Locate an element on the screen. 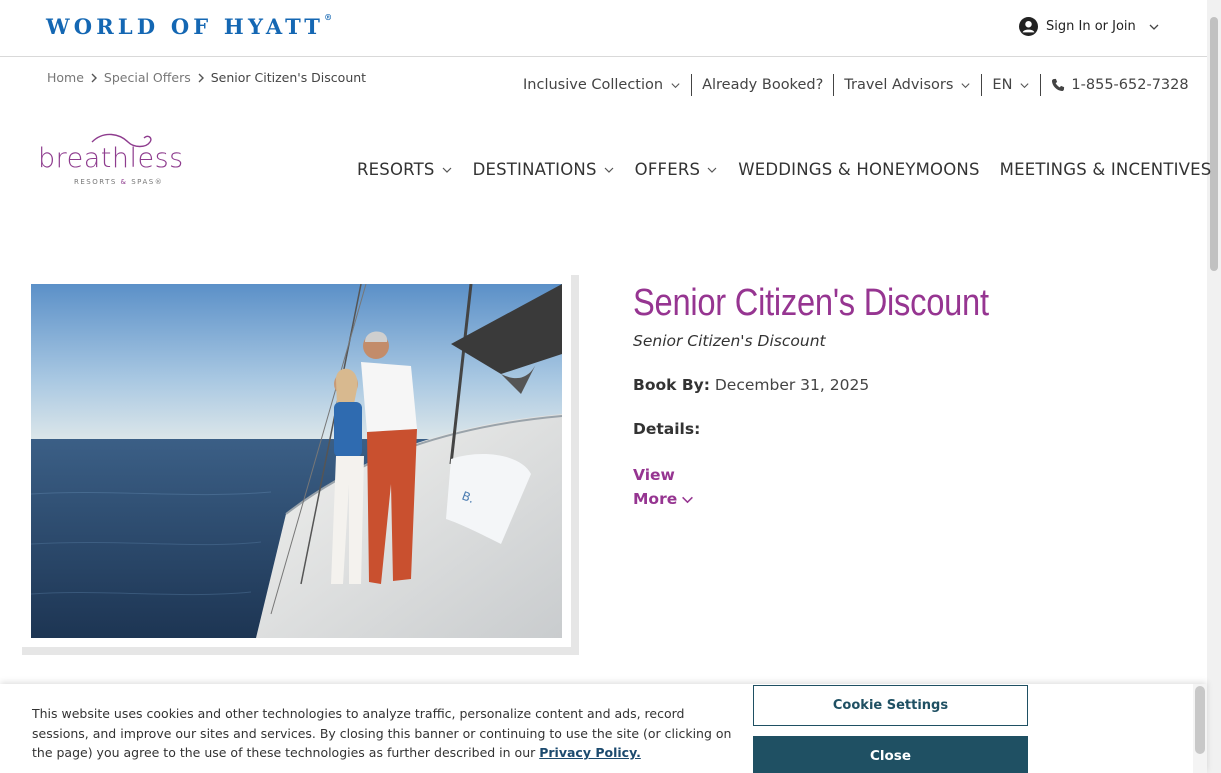 The image size is (1221, 773). already-booked-link: Already Booked? is located at coordinates (762, 85).